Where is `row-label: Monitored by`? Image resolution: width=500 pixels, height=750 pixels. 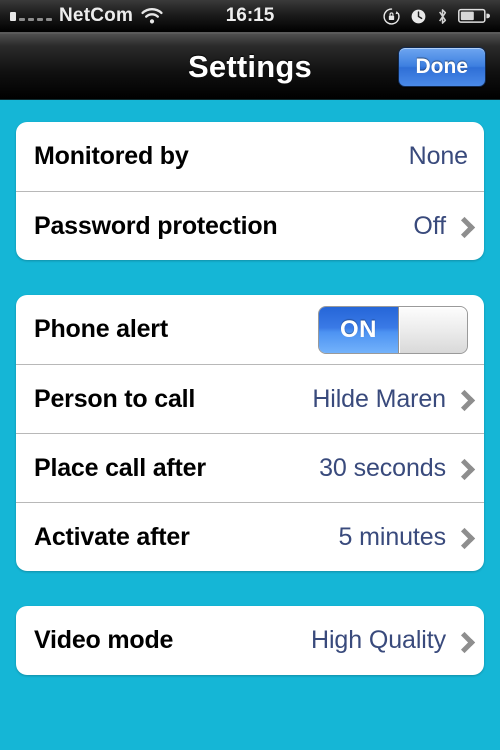
row-label: Monitored by is located at coordinates (111, 156).